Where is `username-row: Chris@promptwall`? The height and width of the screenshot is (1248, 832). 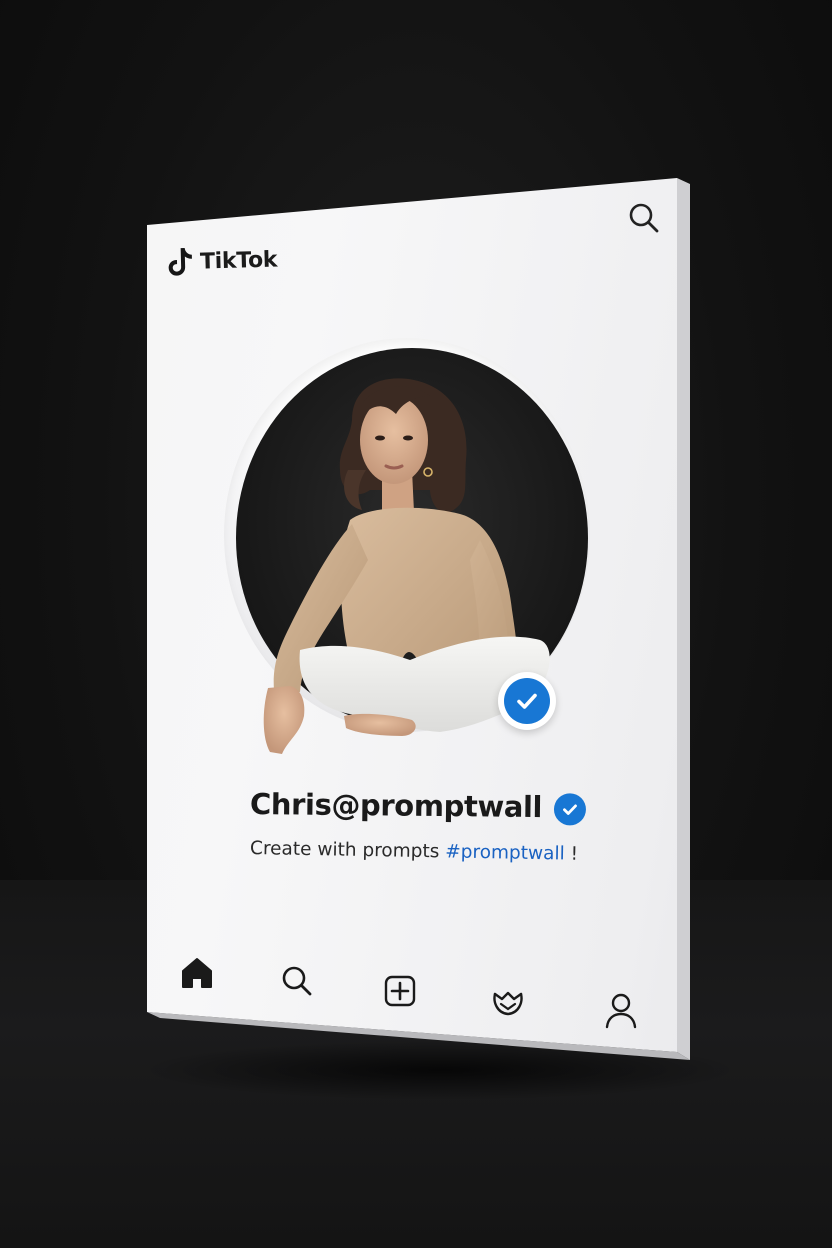 username-row: Chris@promptwall is located at coordinates (418, 806).